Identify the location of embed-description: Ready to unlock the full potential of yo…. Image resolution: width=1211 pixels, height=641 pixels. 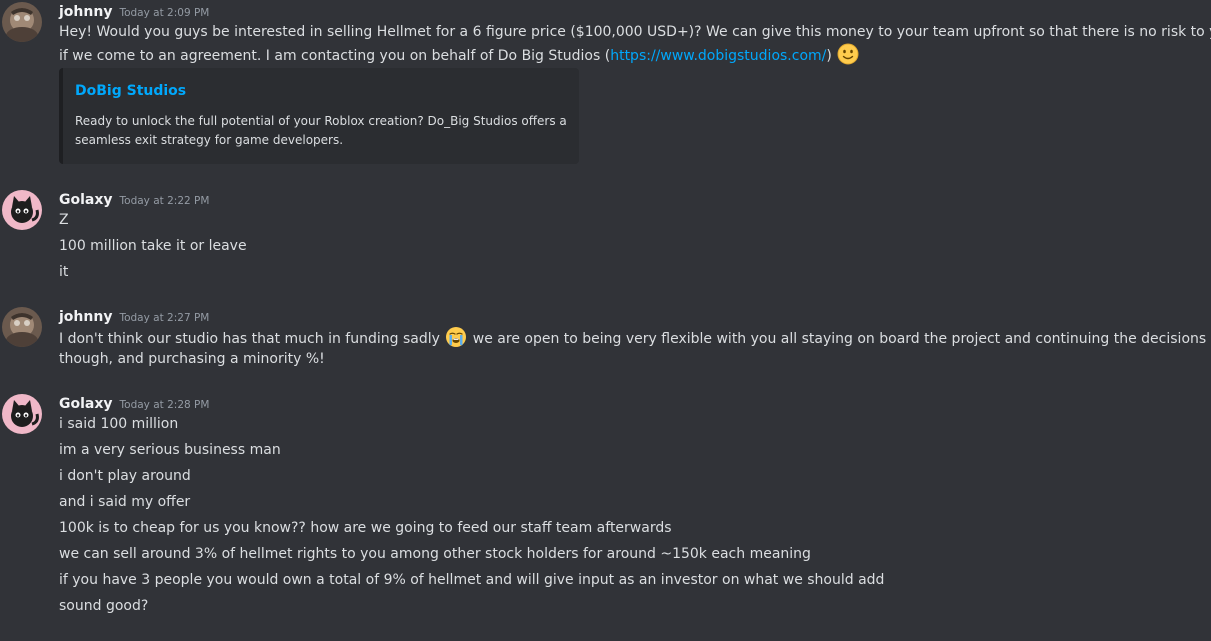
(321, 121).